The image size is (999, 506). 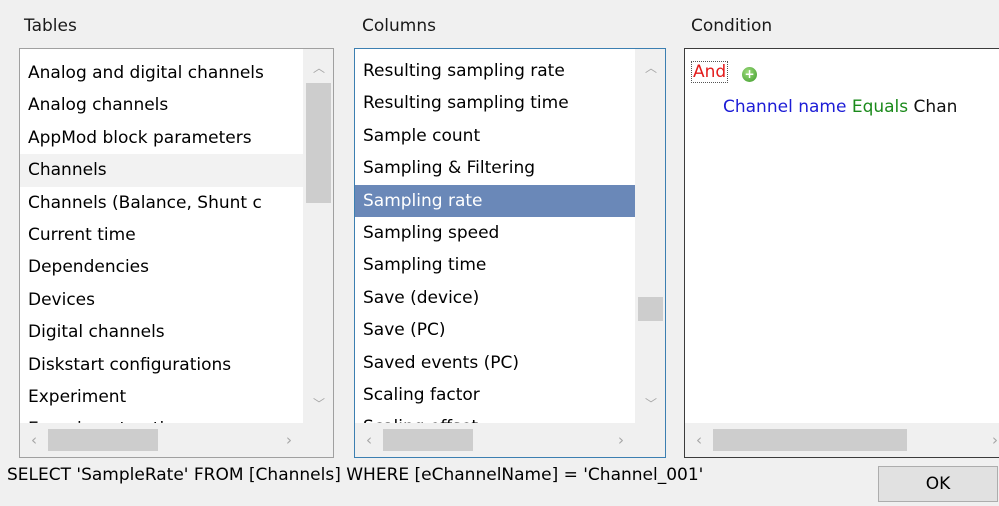 I want to click on list-item: Sampling & Filtering, so click(x=495, y=168).